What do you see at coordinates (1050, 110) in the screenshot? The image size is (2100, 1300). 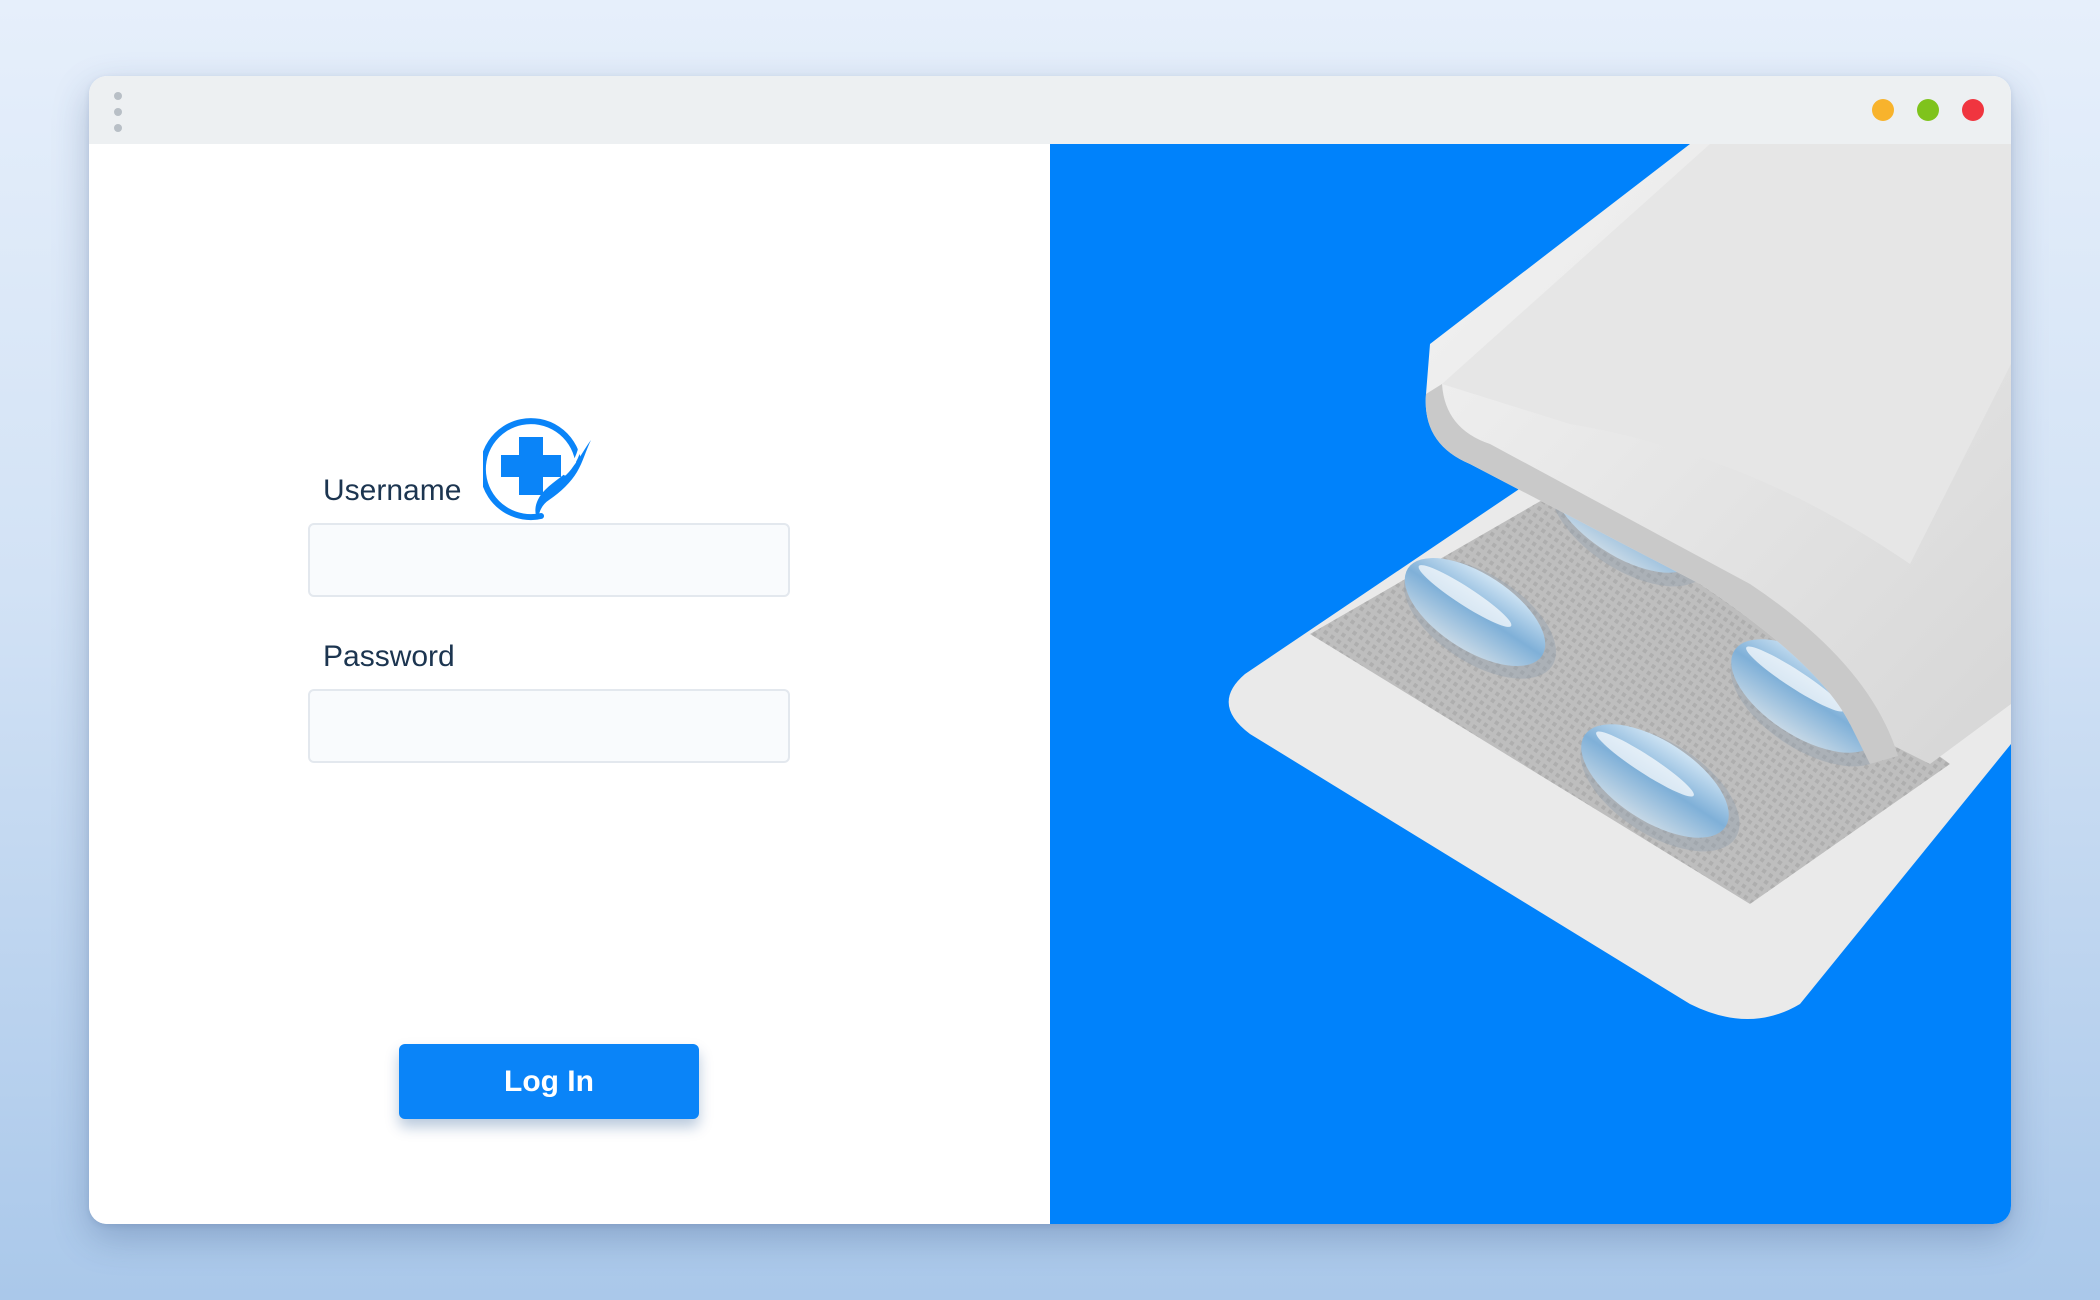 I see `title-bar` at bounding box center [1050, 110].